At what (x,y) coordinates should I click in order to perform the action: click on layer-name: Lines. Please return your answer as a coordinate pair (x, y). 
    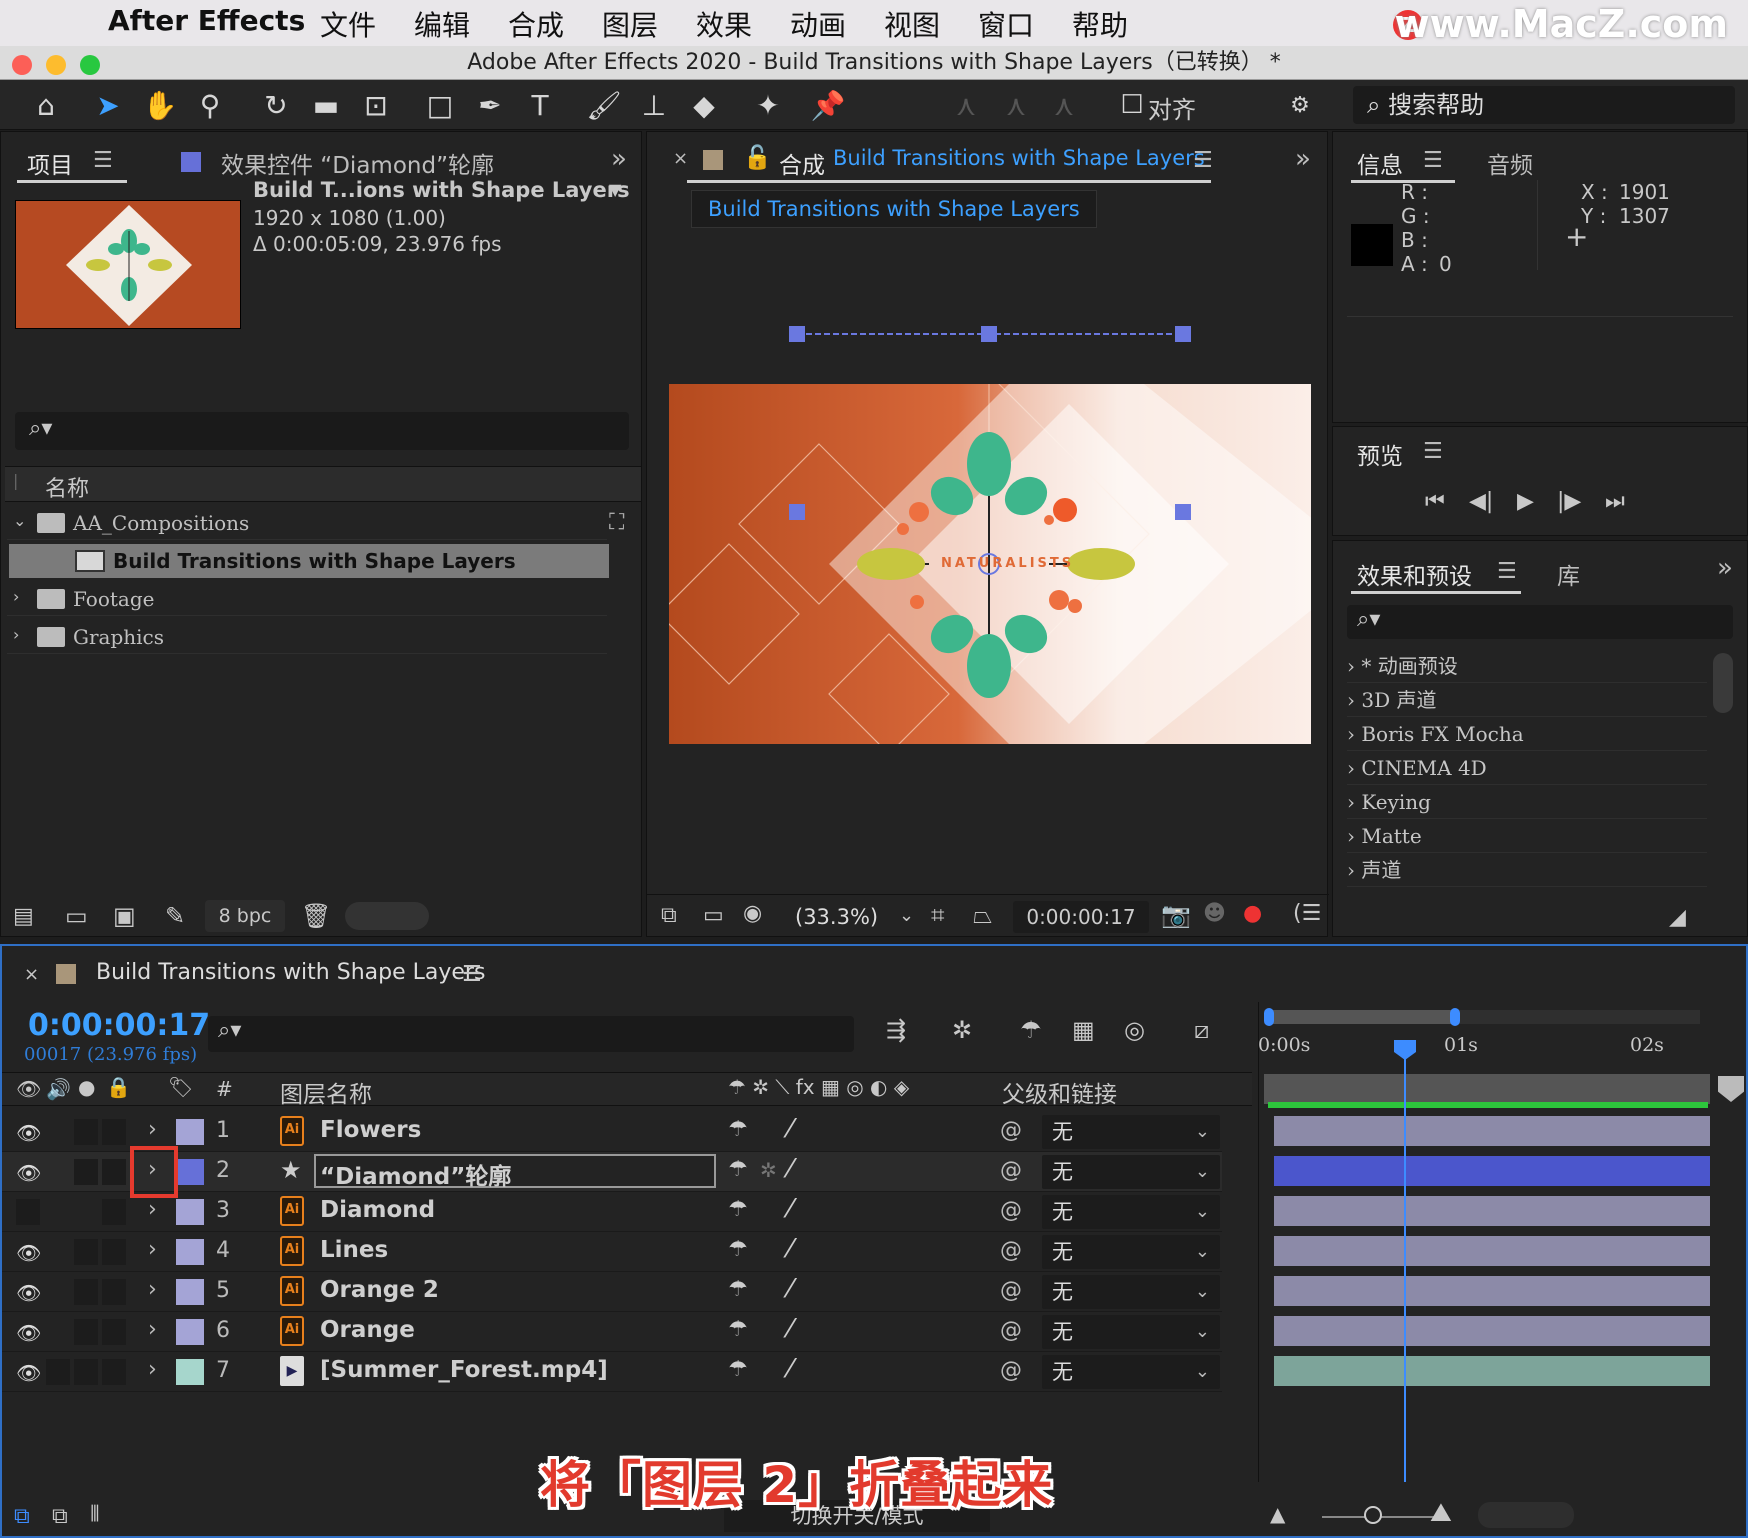
    Looking at the image, I should click on (354, 1250).